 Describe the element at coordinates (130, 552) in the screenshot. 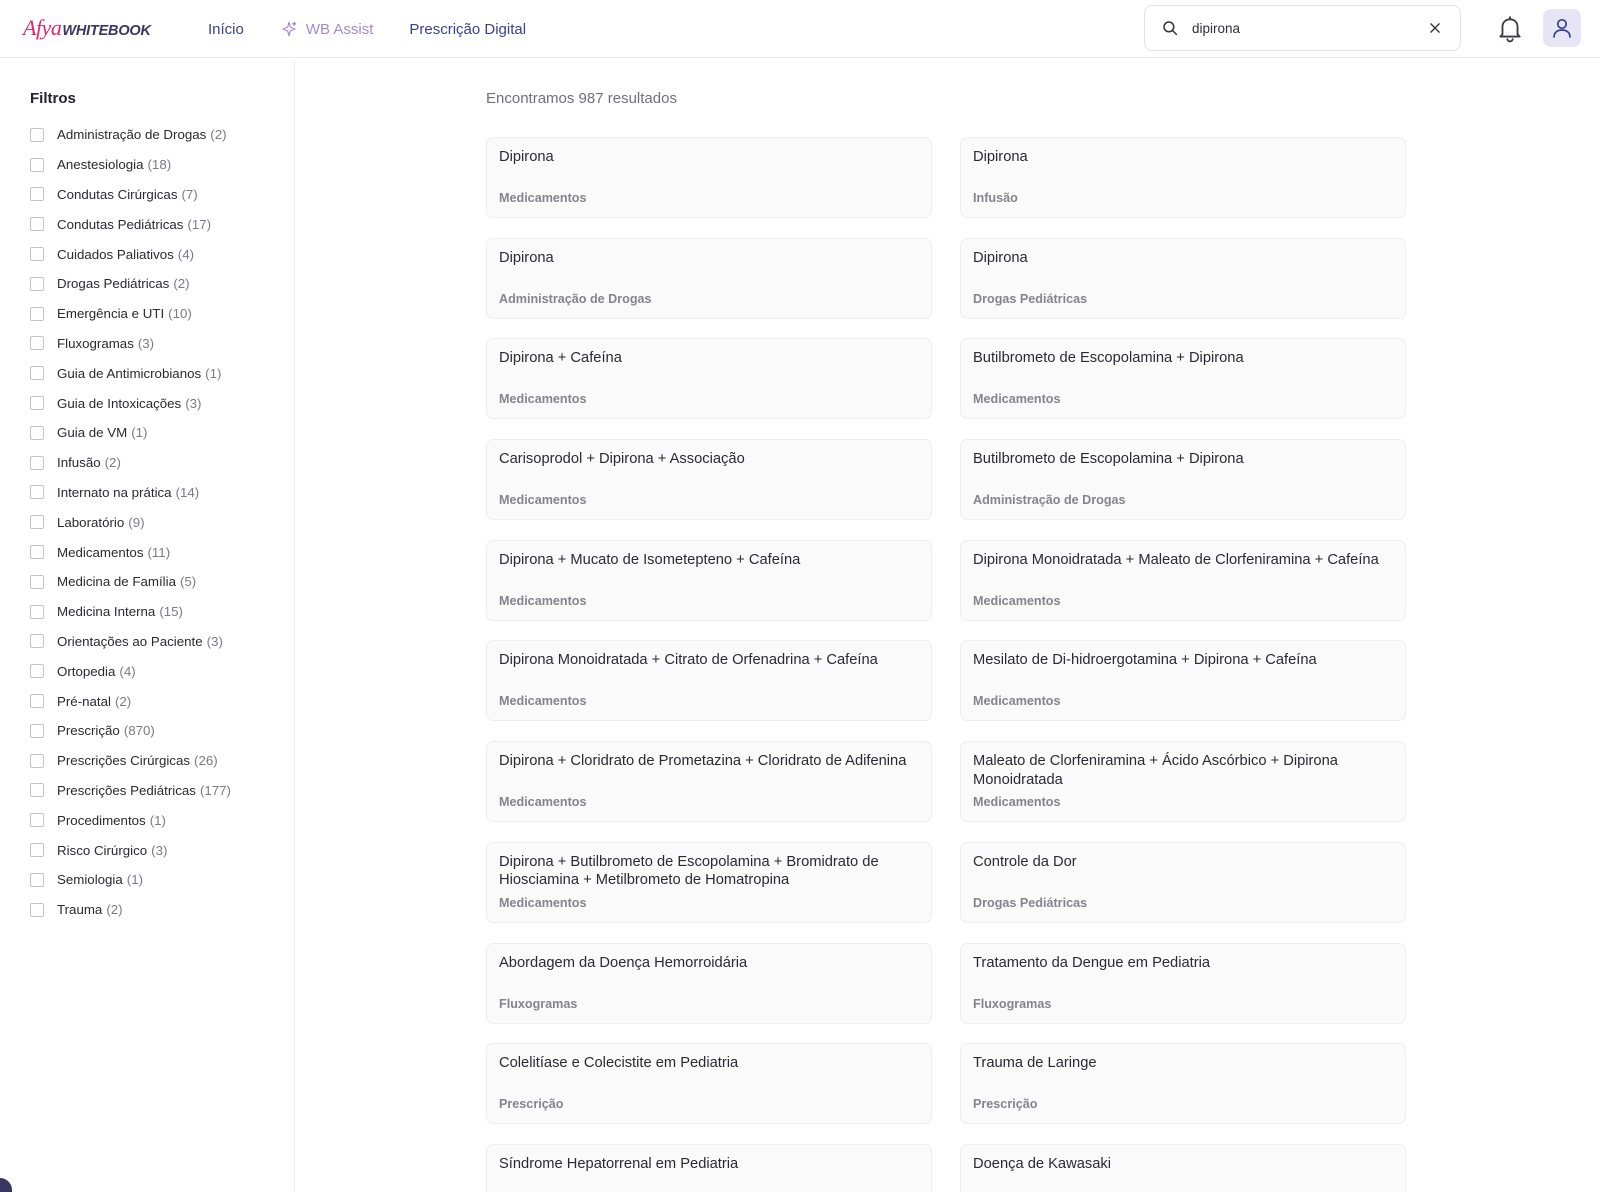

I see `filter-item: Medicamentos (11)` at that location.